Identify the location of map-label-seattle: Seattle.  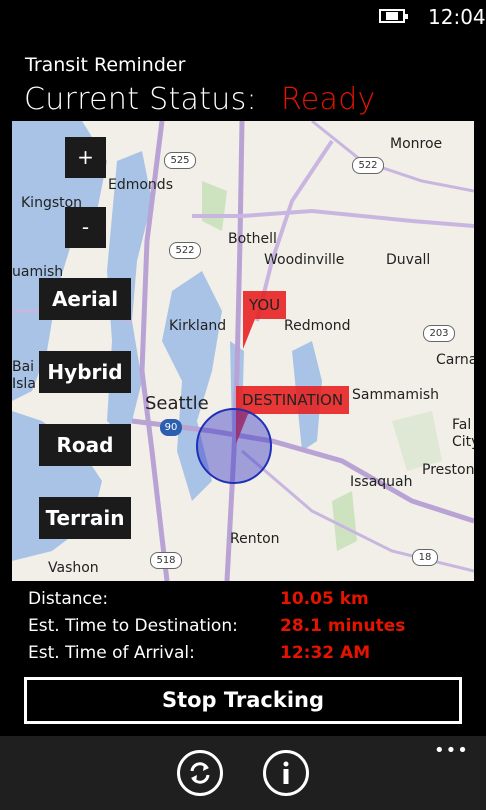
(177, 403).